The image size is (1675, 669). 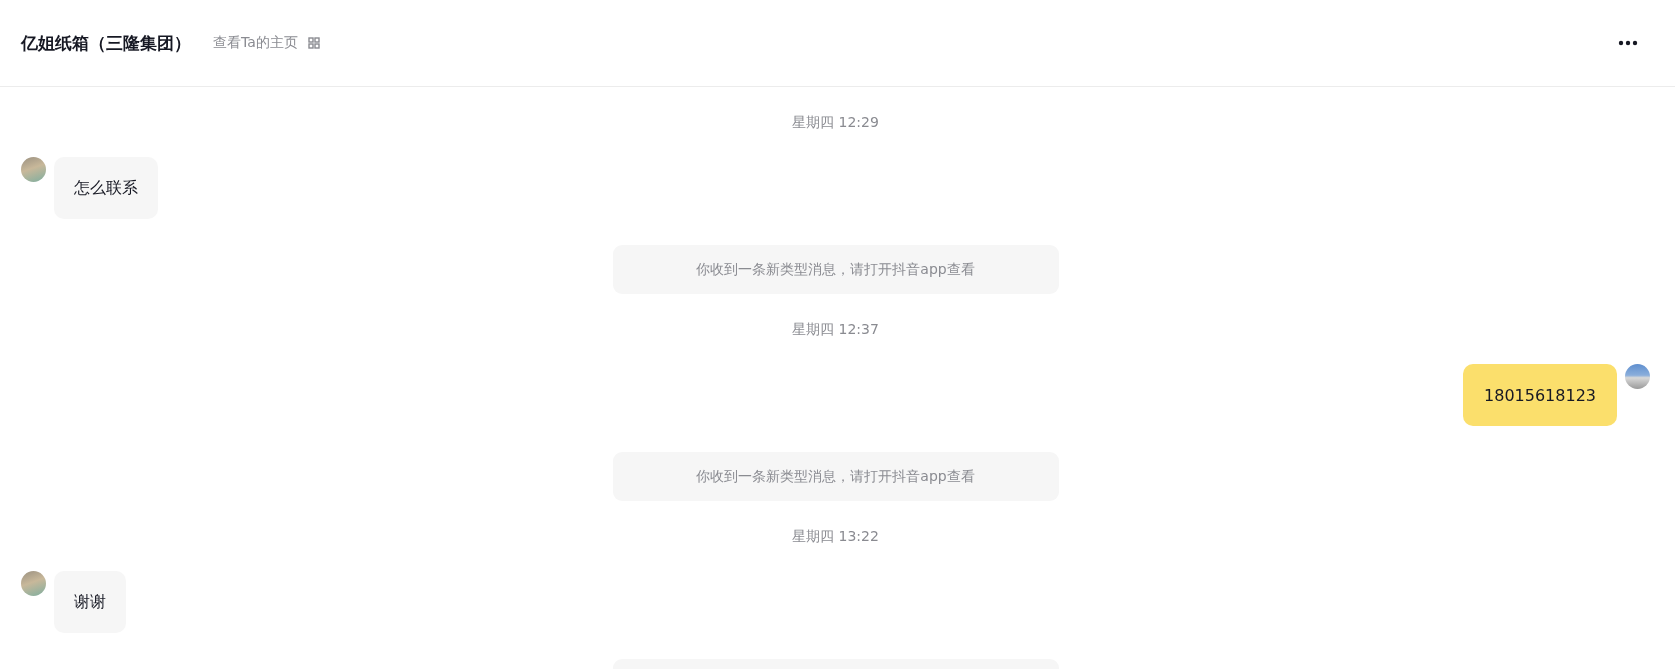 What do you see at coordinates (1540, 395) in the screenshot?
I see `message-bubble: 18015618123` at bounding box center [1540, 395].